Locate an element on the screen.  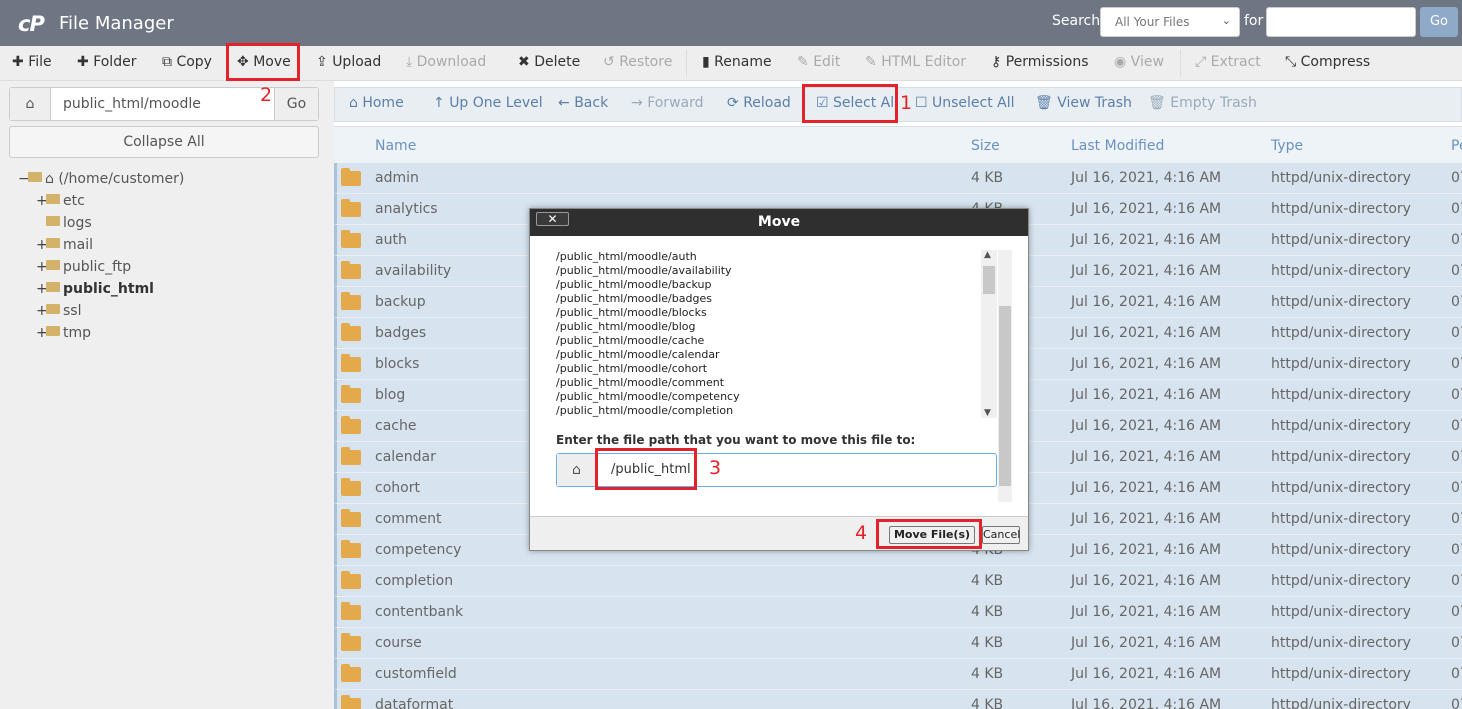
reload-button: ⟳ Reload is located at coordinates (759, 103).